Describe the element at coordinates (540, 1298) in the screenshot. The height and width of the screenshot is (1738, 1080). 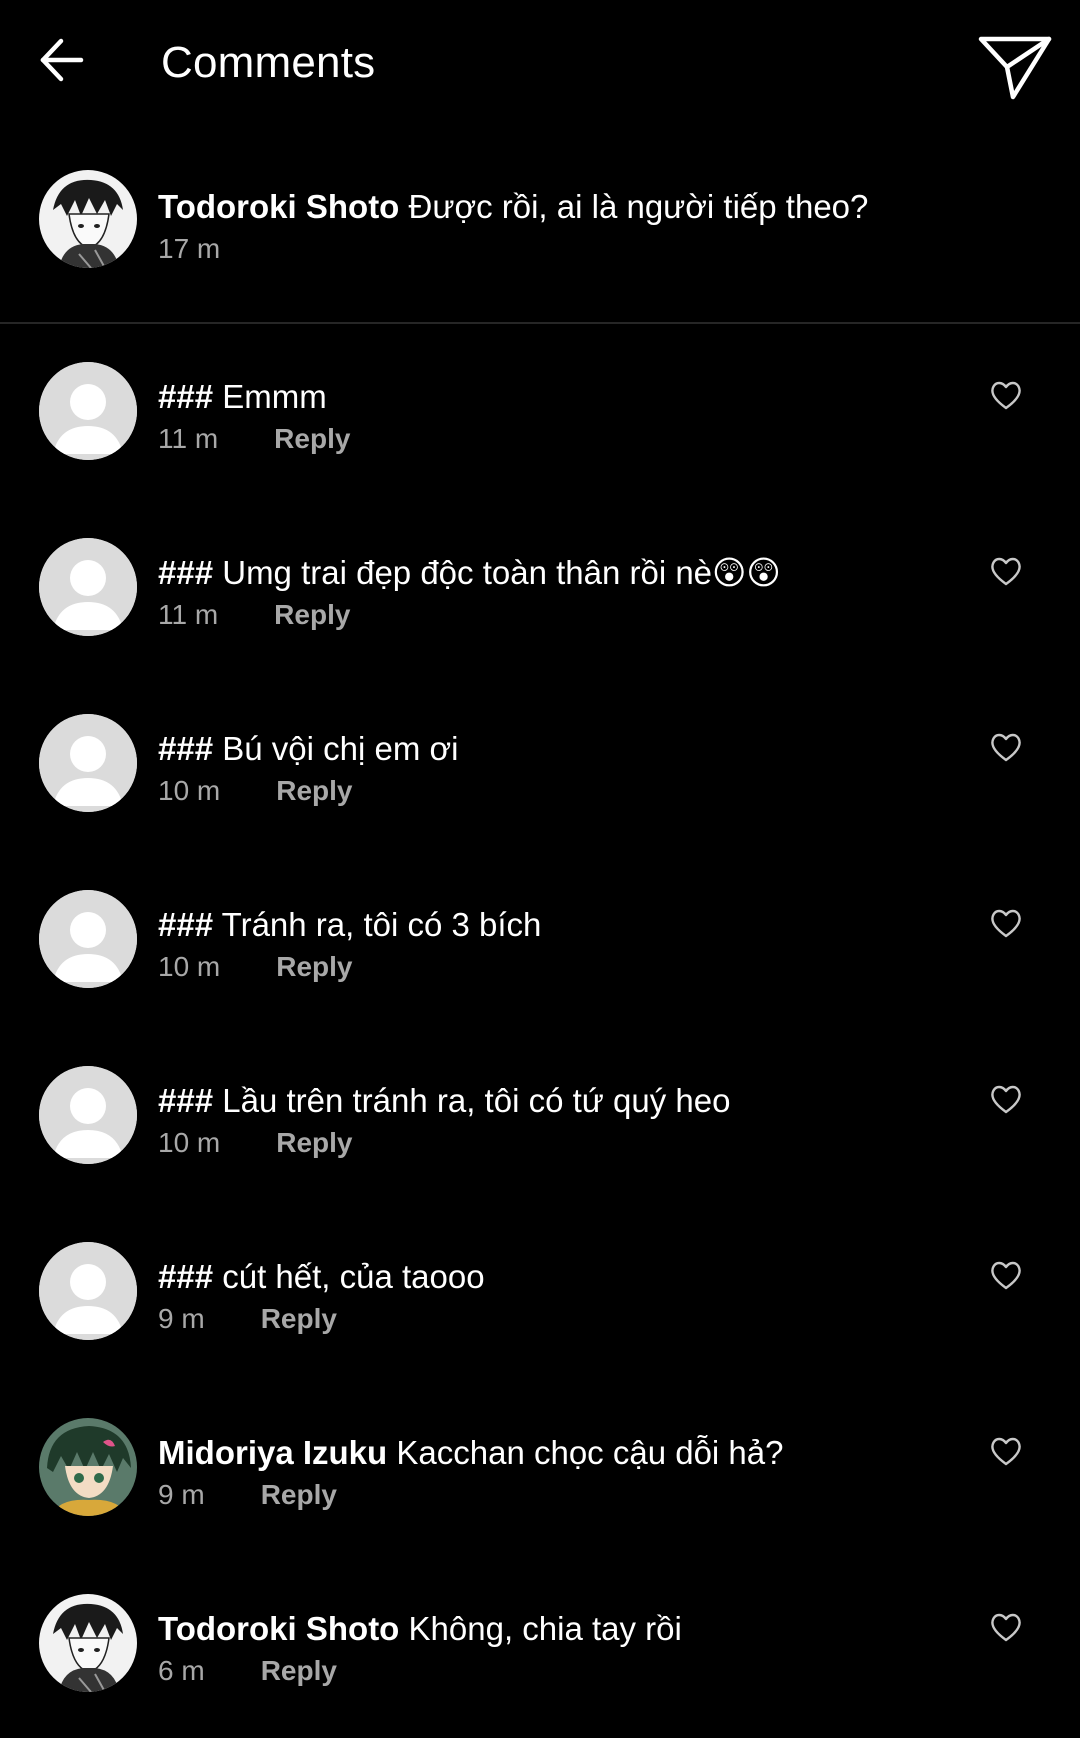
I see `comment-row: ### cút hết, của taooo 9 m Reply` at that location.